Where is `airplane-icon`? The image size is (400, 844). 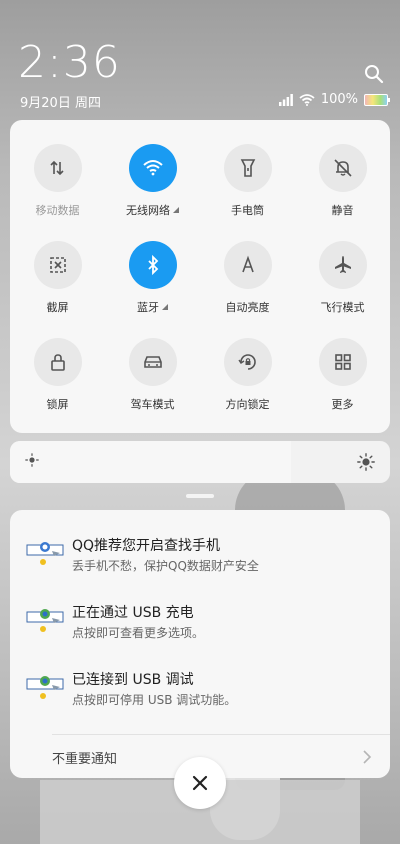
airplane-icon is located at coordinates (342, 264).